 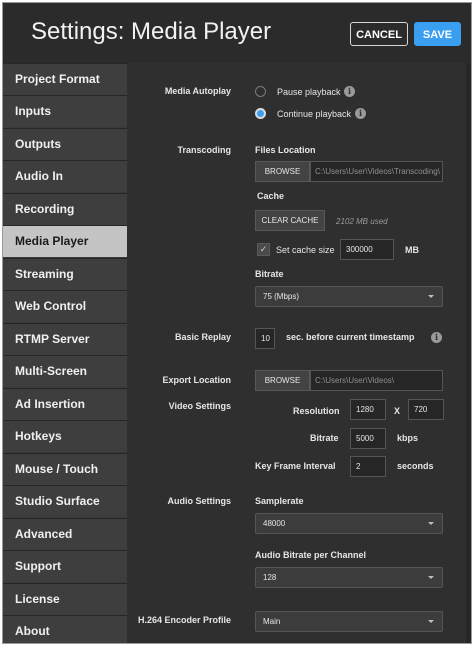 What do you see at coordinates (196, 380) in the screenshot?
I see `export-location-label: Export Location` at bounding box center [196, 380].